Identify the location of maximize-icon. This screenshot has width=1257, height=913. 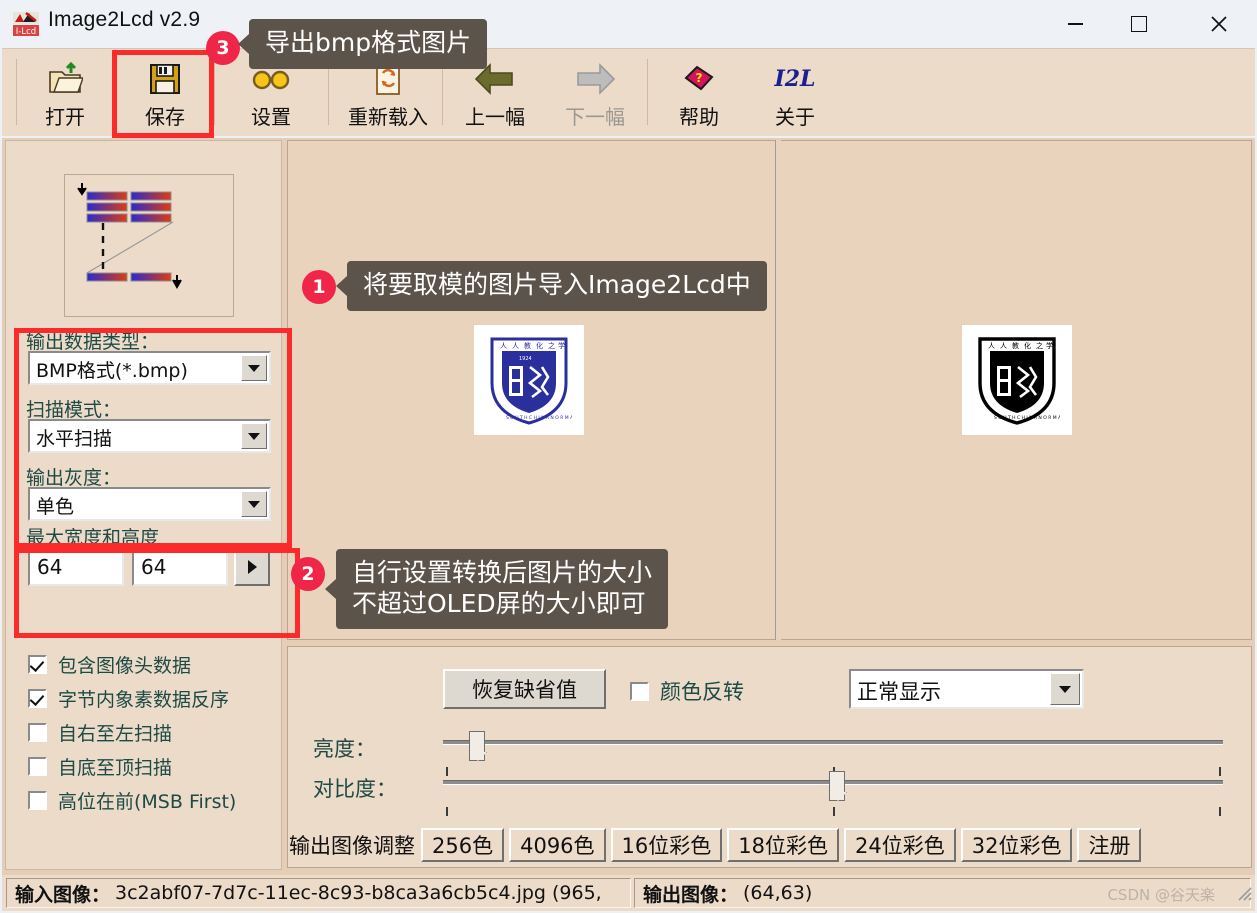
(1139, 24).